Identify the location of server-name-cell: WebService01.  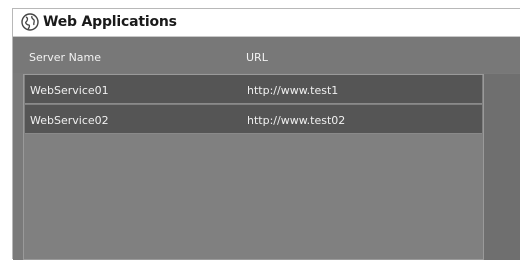
(69, 90).